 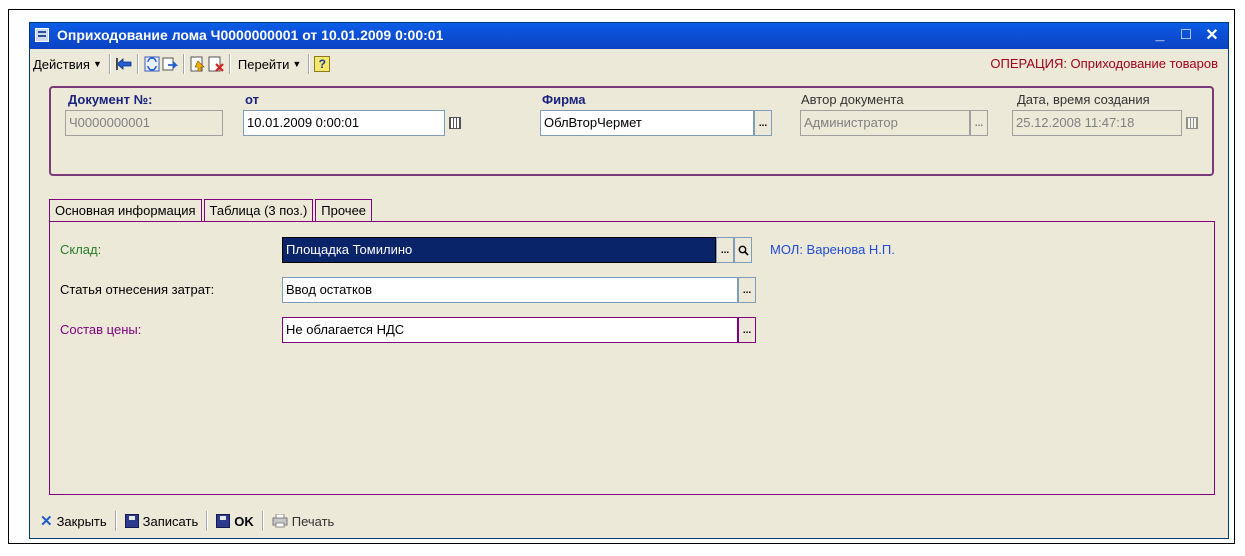 I want to click on document-up-icon, so click(x=198, y=64).